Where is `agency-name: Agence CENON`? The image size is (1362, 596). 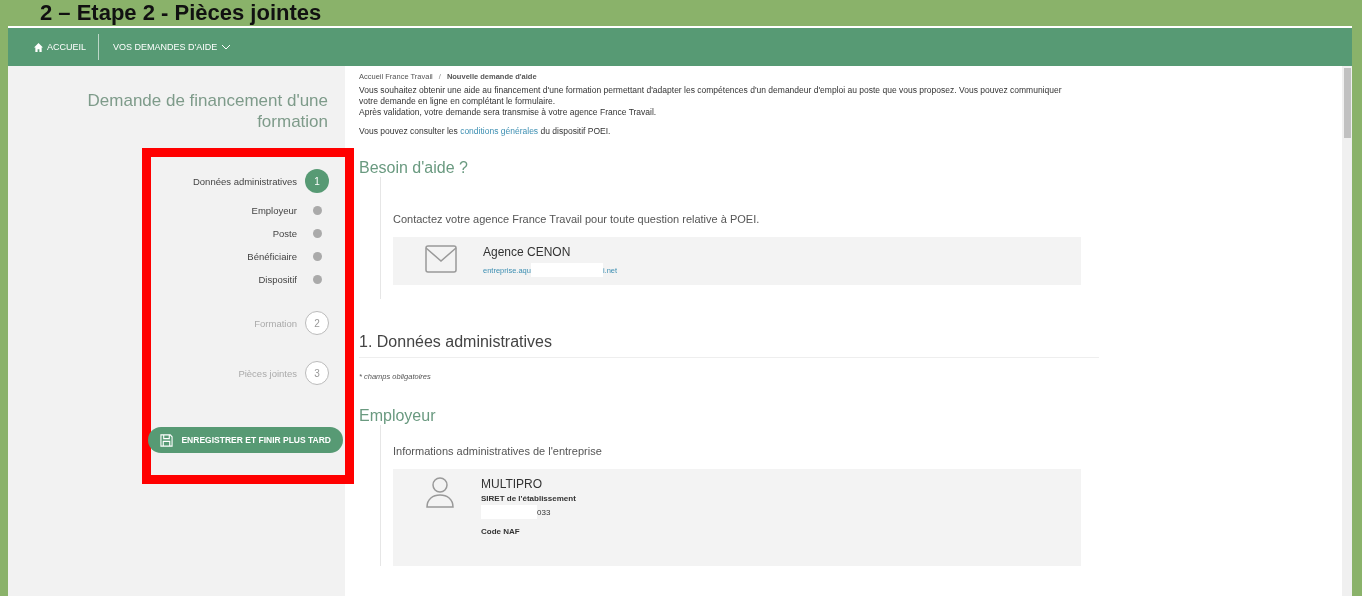
agency-name: Agence CENON is located at coordinates (527, 252).